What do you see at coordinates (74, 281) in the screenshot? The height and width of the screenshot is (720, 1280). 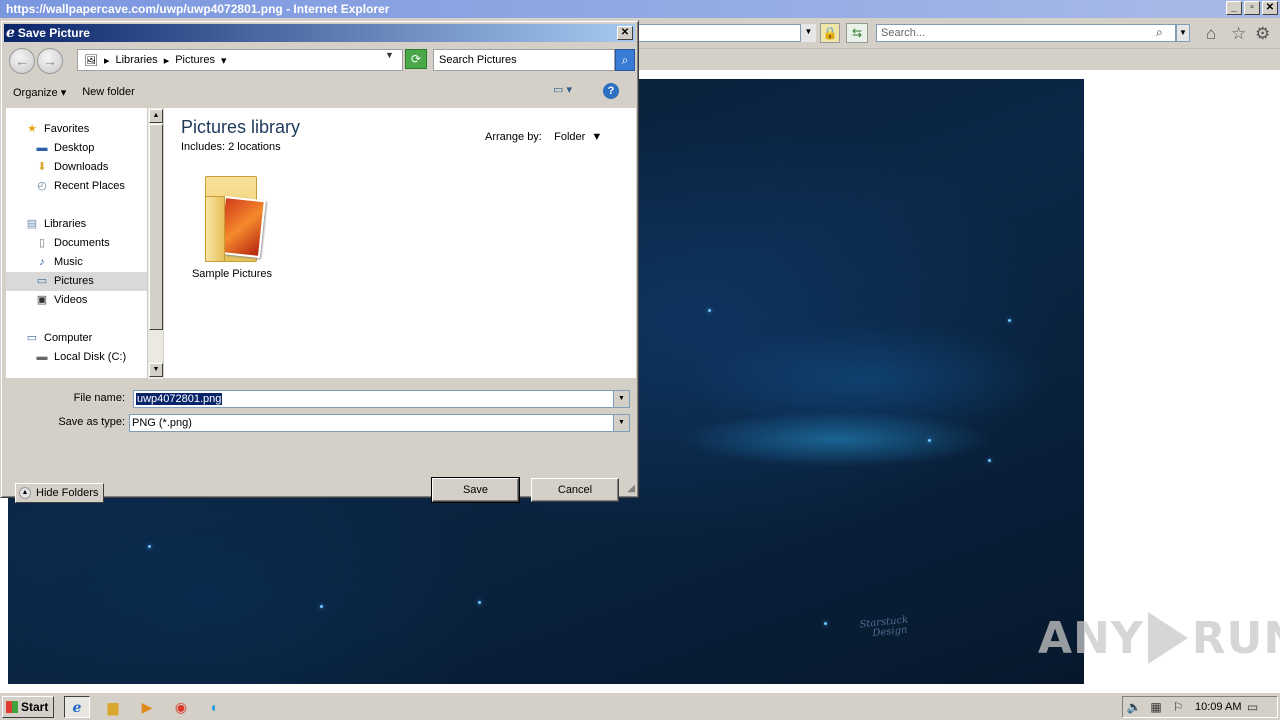 I see `tree-label: Pictures` at bounding box center [74, 281].